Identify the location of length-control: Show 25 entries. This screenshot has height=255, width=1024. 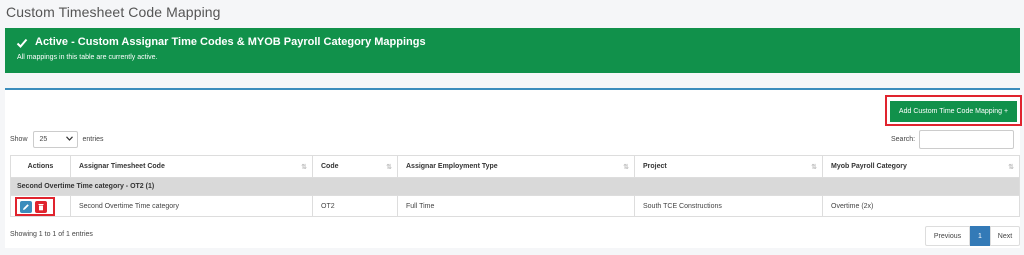
(57, 139).